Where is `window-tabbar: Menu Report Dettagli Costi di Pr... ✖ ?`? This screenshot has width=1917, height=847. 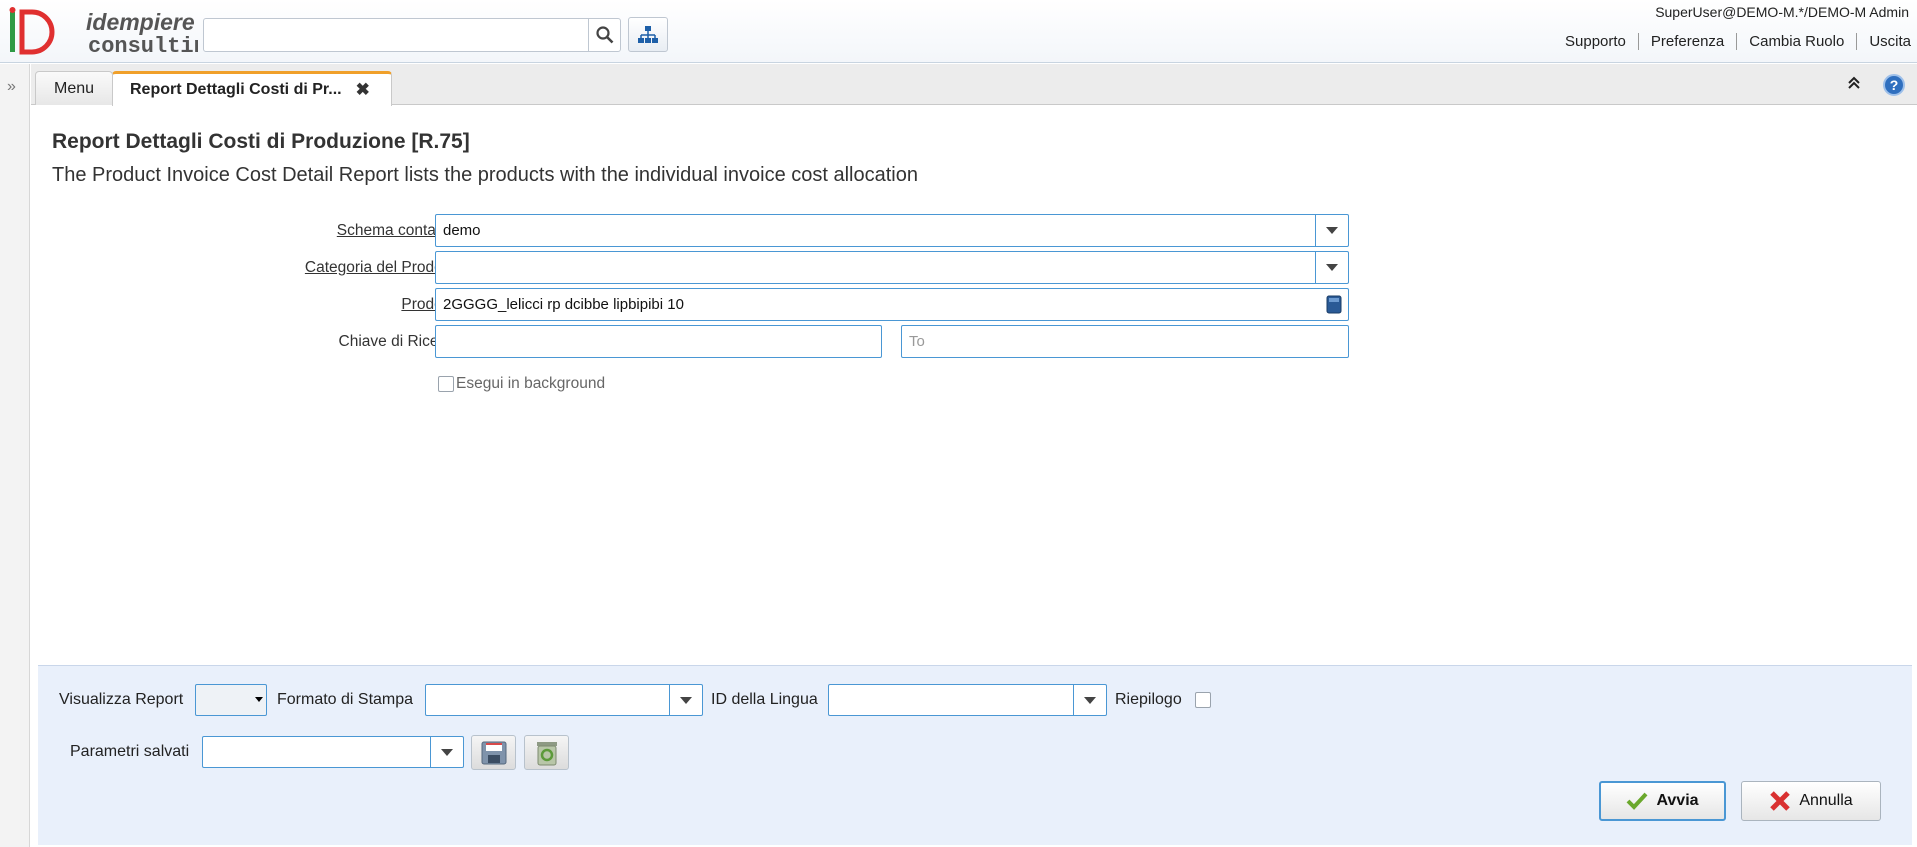
window-tabbar: Menu Report Dettagli Costi di Pr... ✖ ? is located at coordinates (974, 85).